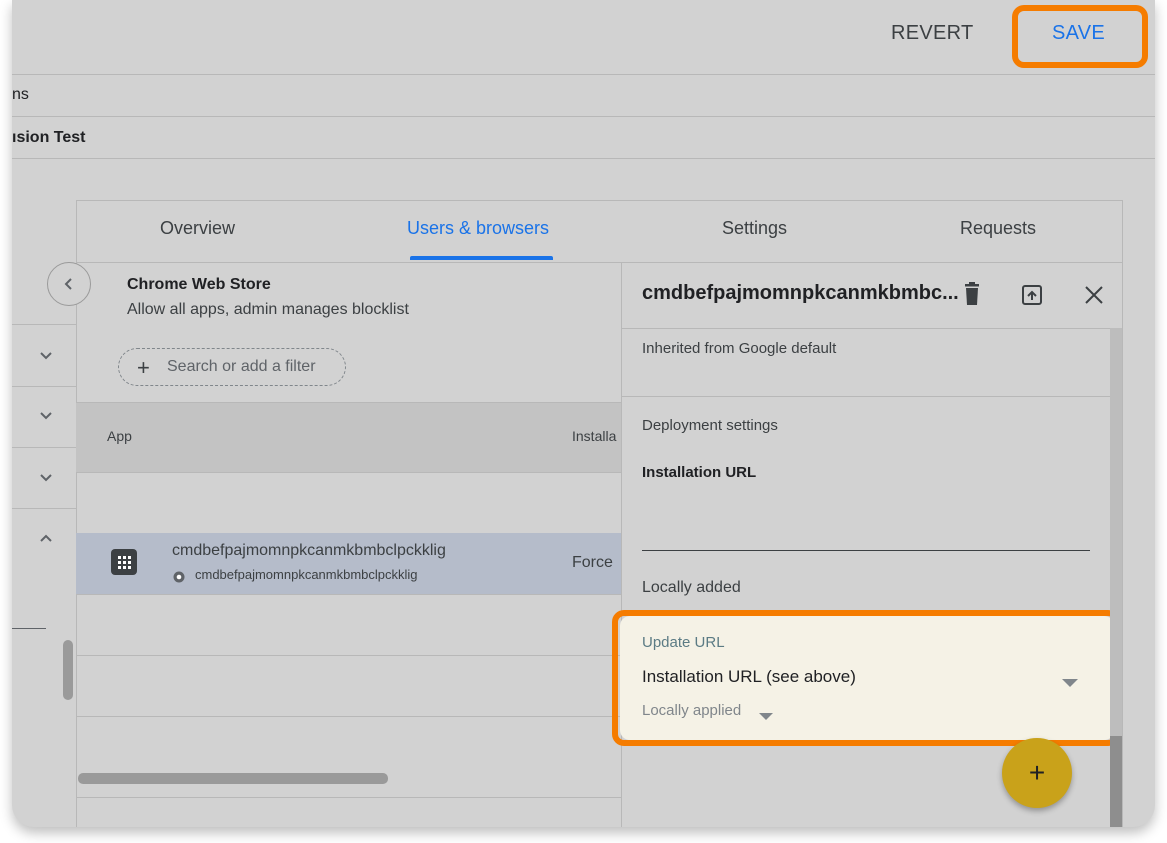 The image size is (1167, 843). What do you see at coordinates (1070, 680) in the screenshot?
I see `dropdown-arrow-icon` at bounding box center [1070, 680].